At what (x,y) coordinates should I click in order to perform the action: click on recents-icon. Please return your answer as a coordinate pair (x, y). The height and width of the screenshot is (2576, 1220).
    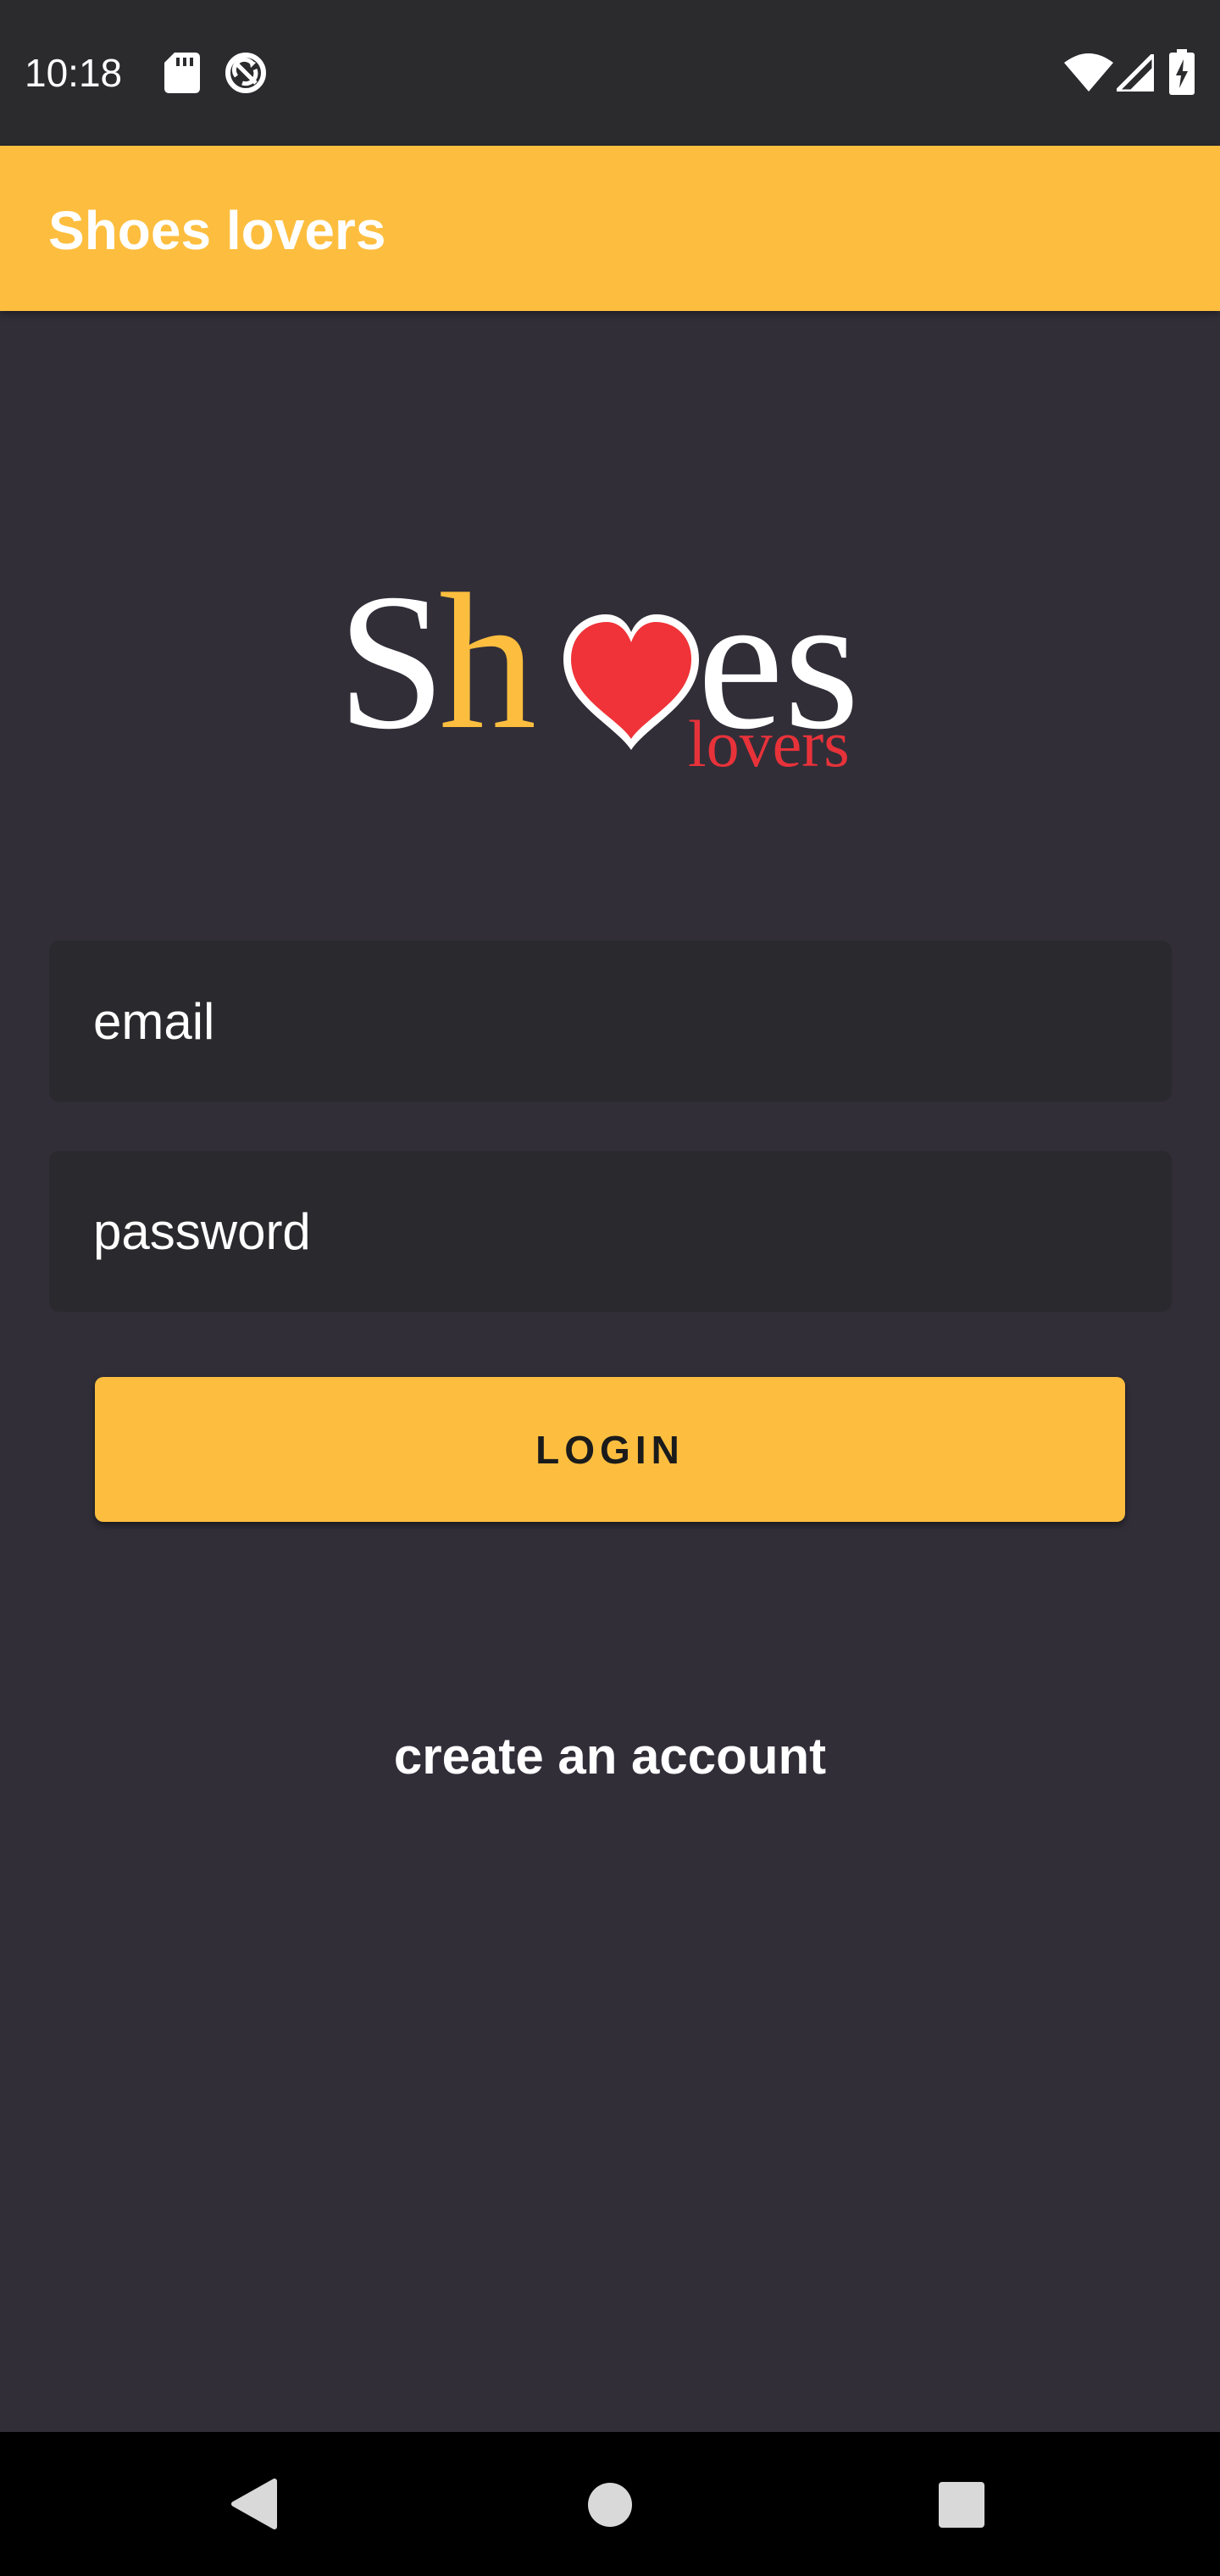
    Looking at the image, I should click on (961, 2505).